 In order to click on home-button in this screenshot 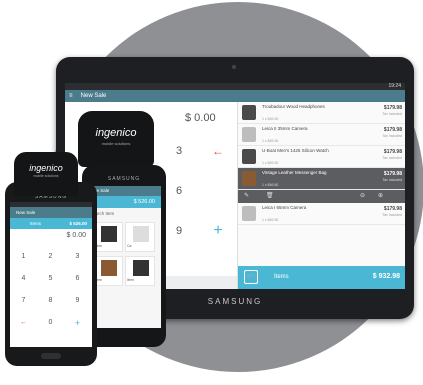, I will do `click(51, 356)`.